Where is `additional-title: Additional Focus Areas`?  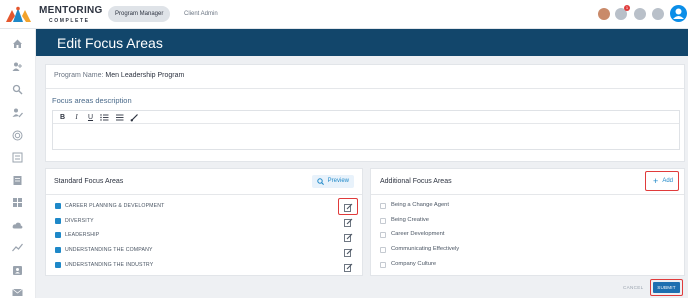
additional-title: Additional Focus Areas is located at coordinates (416, 181).